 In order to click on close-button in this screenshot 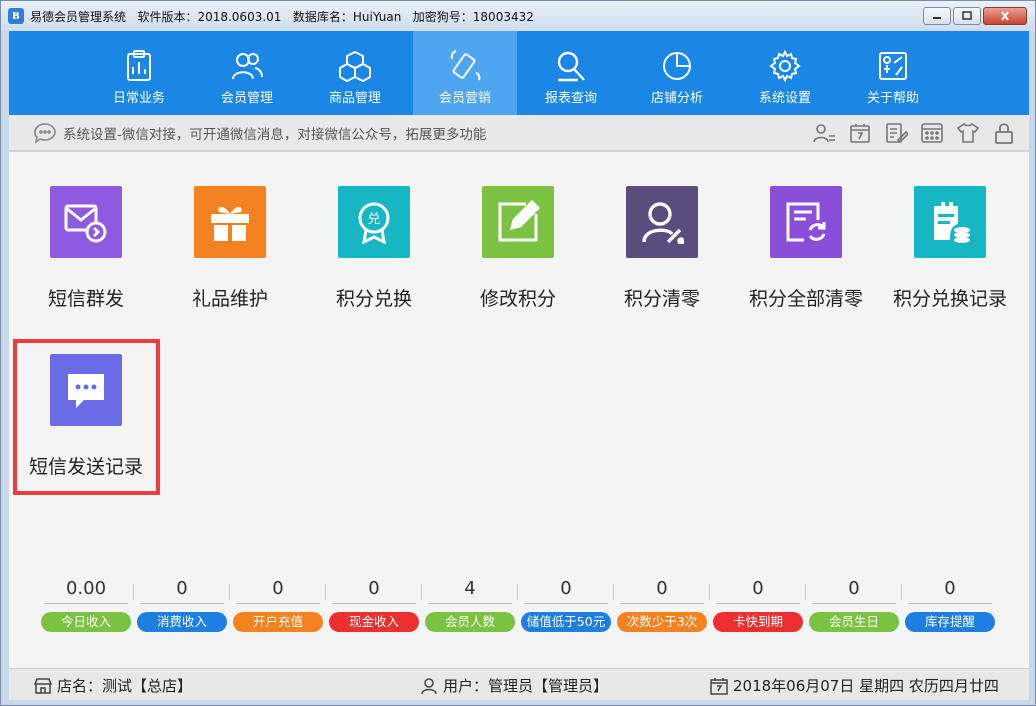, I will do `click(1005, 16)`.